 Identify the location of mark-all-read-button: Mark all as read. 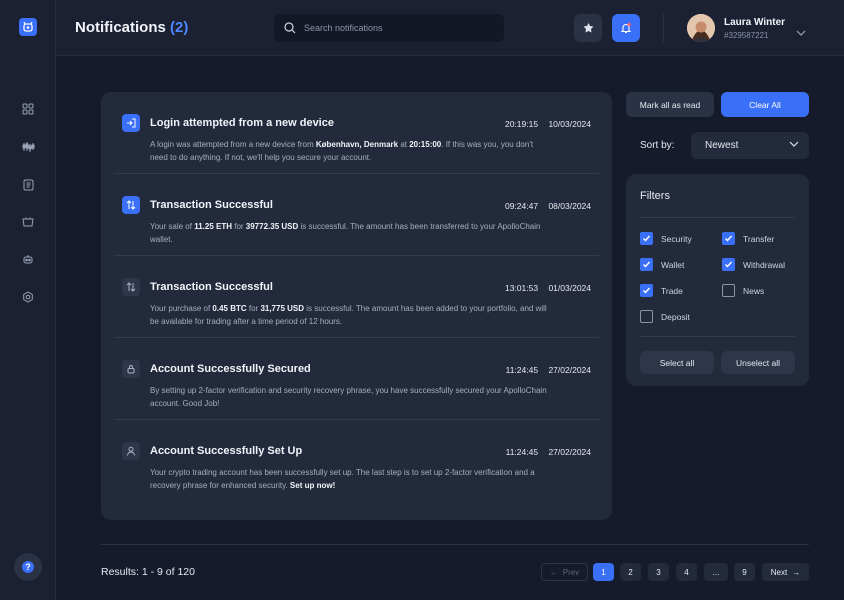
(670, 104).